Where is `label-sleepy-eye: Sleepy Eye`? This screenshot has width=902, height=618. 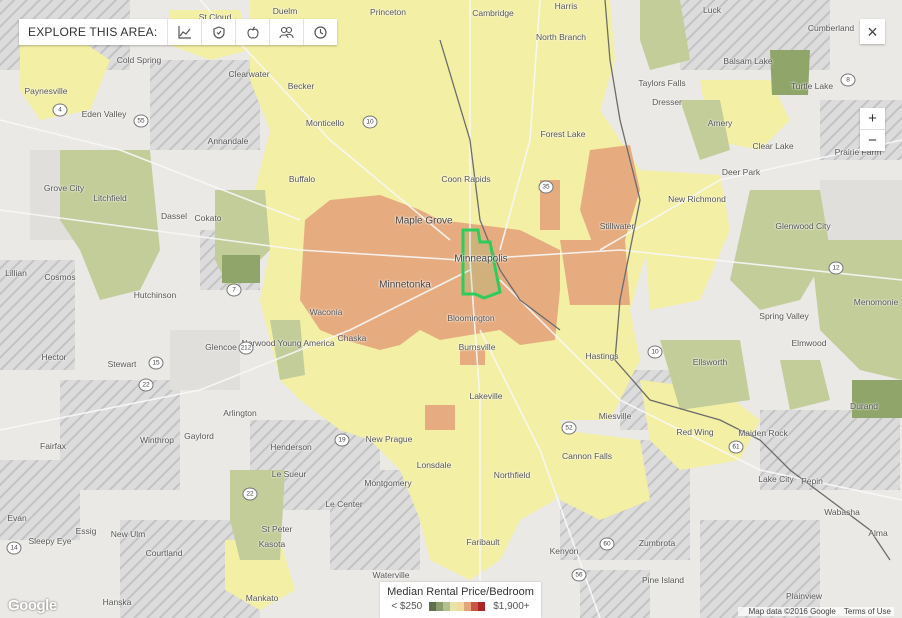 label-sleepy-eye: Sleepy Eye is located at coordinates (50, 541).